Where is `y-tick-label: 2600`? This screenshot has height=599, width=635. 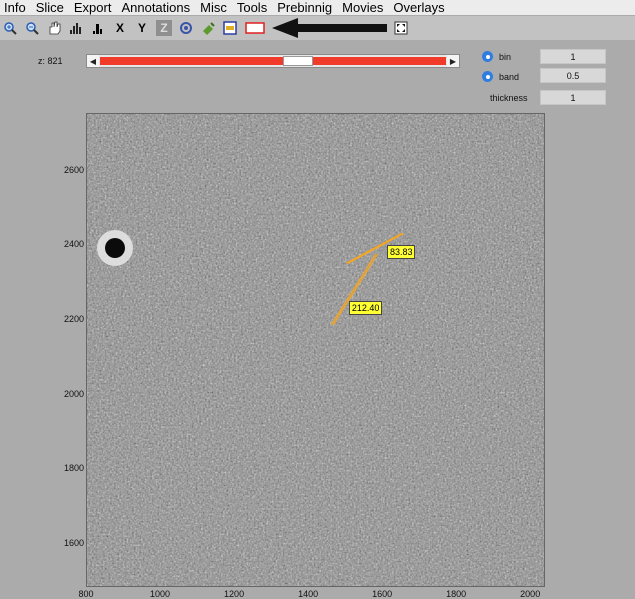
y-tick-label: 2600 is located at coordinates (73, 169).